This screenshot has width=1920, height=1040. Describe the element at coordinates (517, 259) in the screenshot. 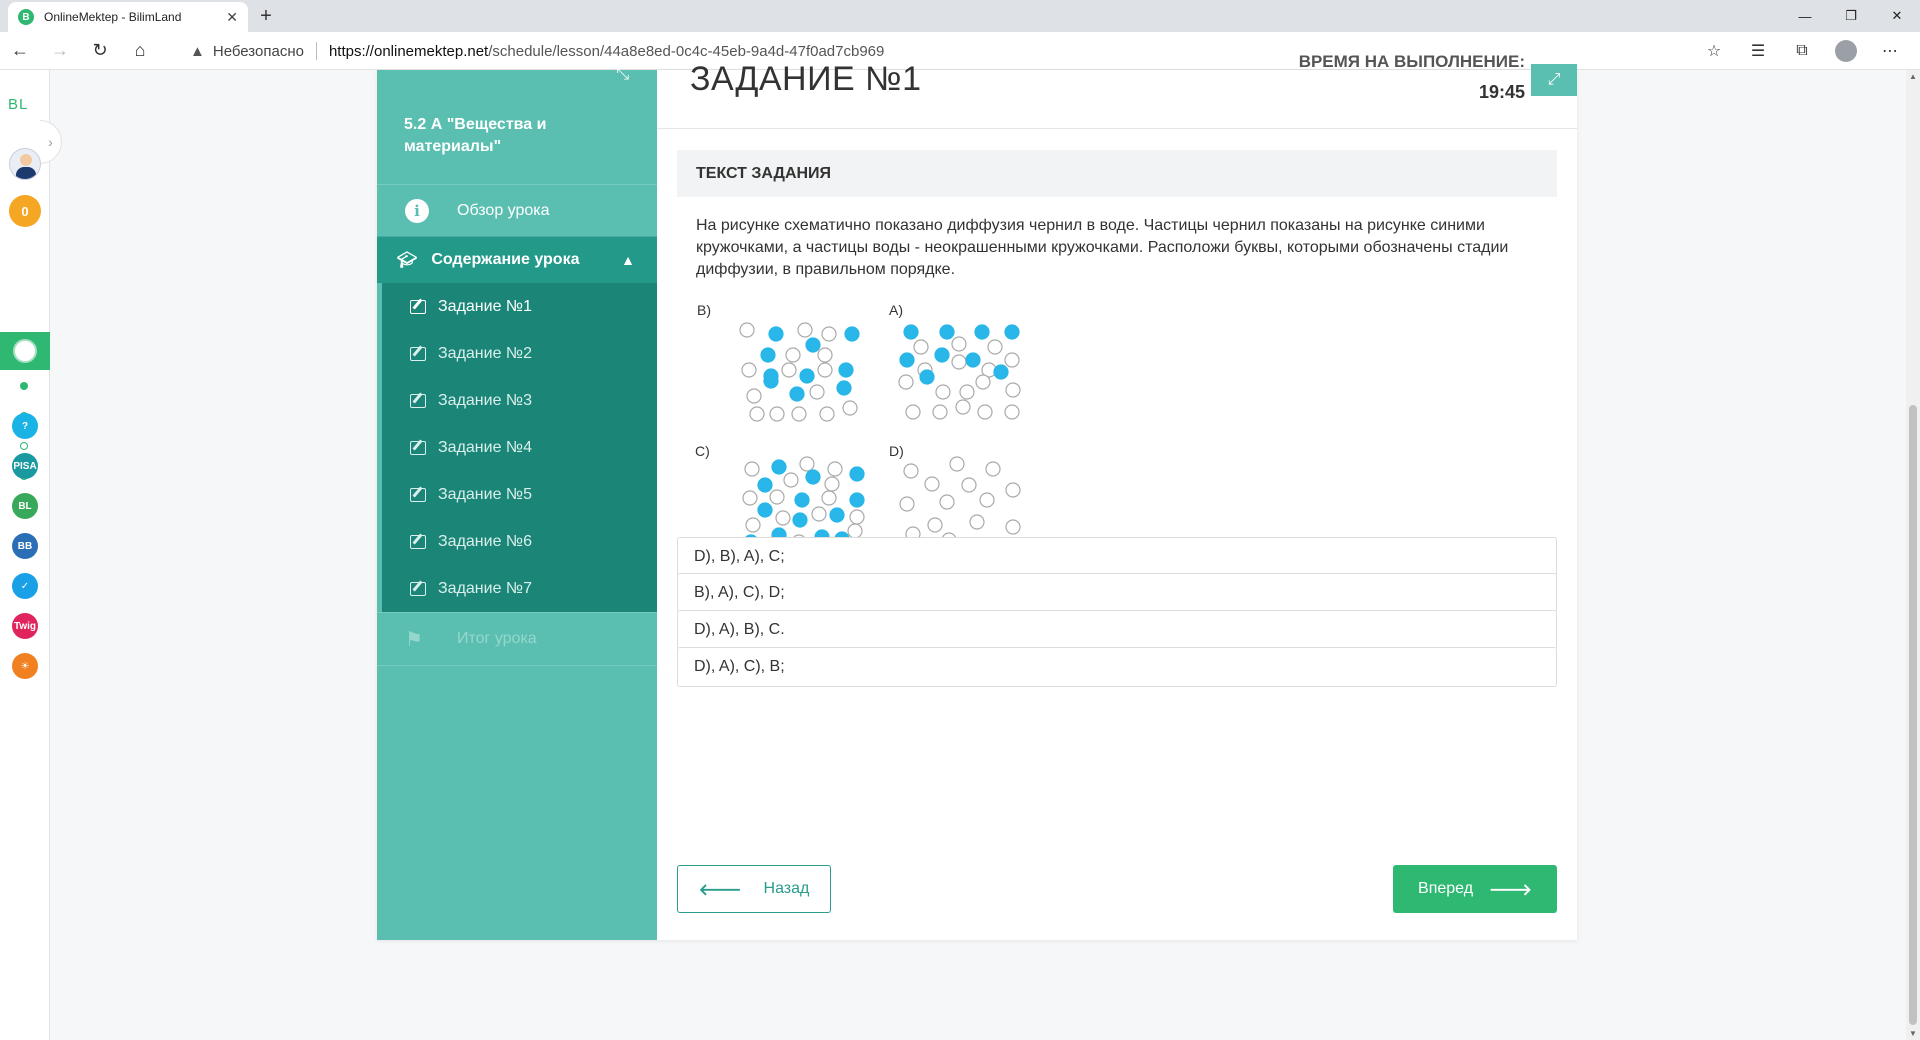

I see `sidebar-item-contents: 🎓︎ Содержание урока ▲` at that location.